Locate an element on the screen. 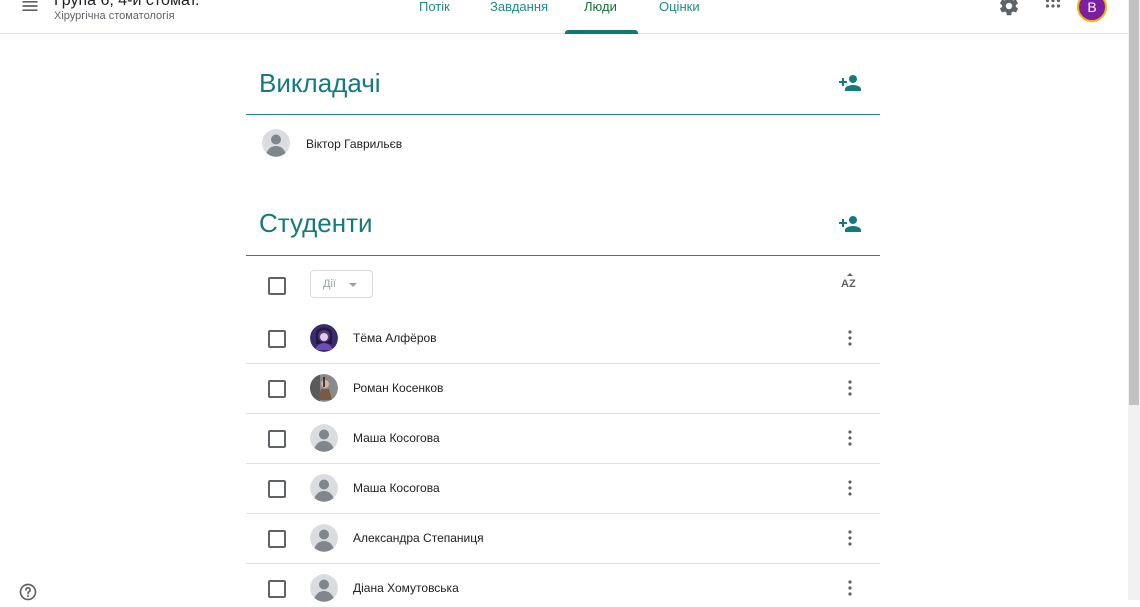 This screenshot has width=1140, height=607. student-name: Роман Косенков is located at coordinates (398, 388).